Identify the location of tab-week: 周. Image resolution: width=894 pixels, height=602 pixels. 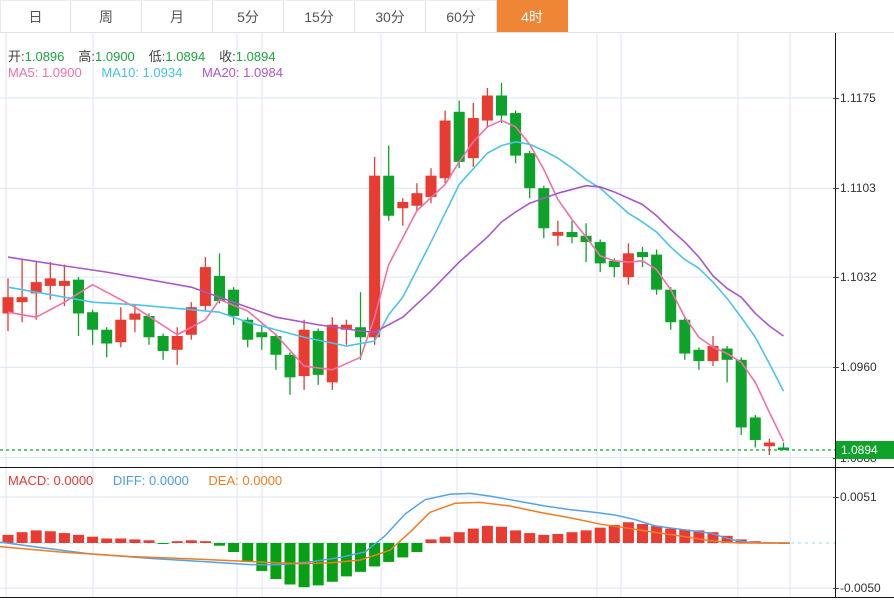
(106, 16).